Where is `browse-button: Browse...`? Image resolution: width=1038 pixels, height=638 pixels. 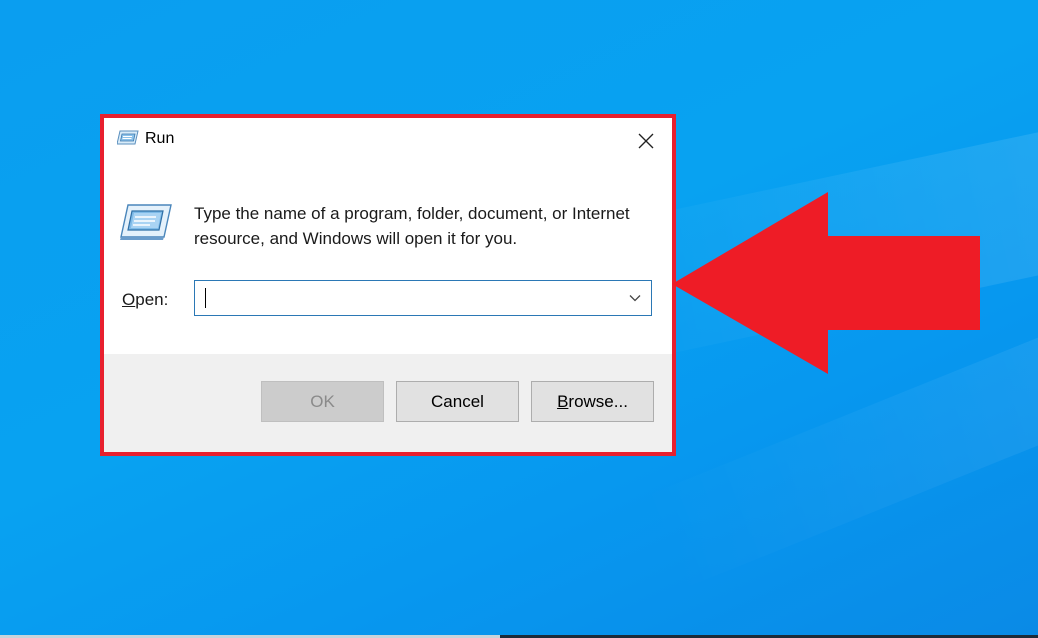
browse-button: Browse... is located at coordinates (592, 401).